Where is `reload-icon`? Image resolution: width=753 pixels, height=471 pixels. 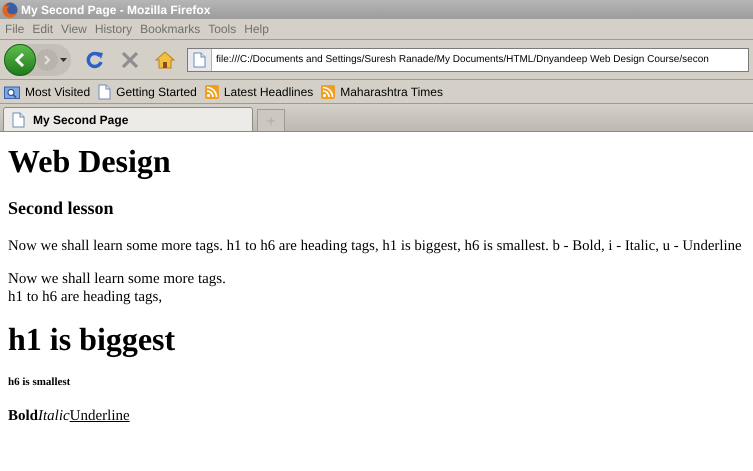 reload-icon is located at coordinates (95, 60).